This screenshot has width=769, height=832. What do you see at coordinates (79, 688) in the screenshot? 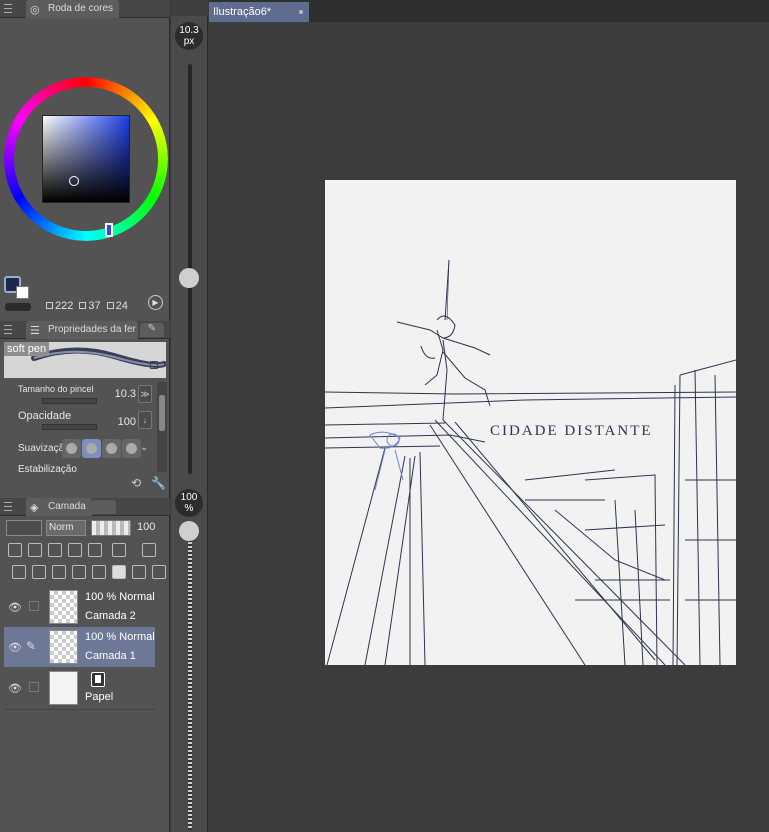
I see `layer-row: 👁 Papel` at bounding box center [79, 688].